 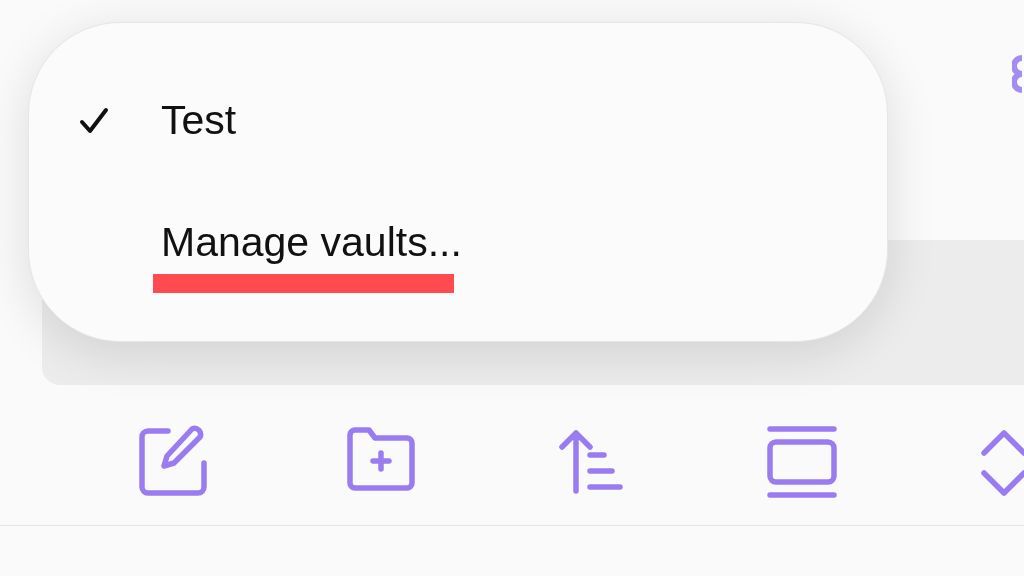 What do you see at coordinates (199, 120) in the screenshot?
I see `menu-item: Test` at bounding box center [199, 120].